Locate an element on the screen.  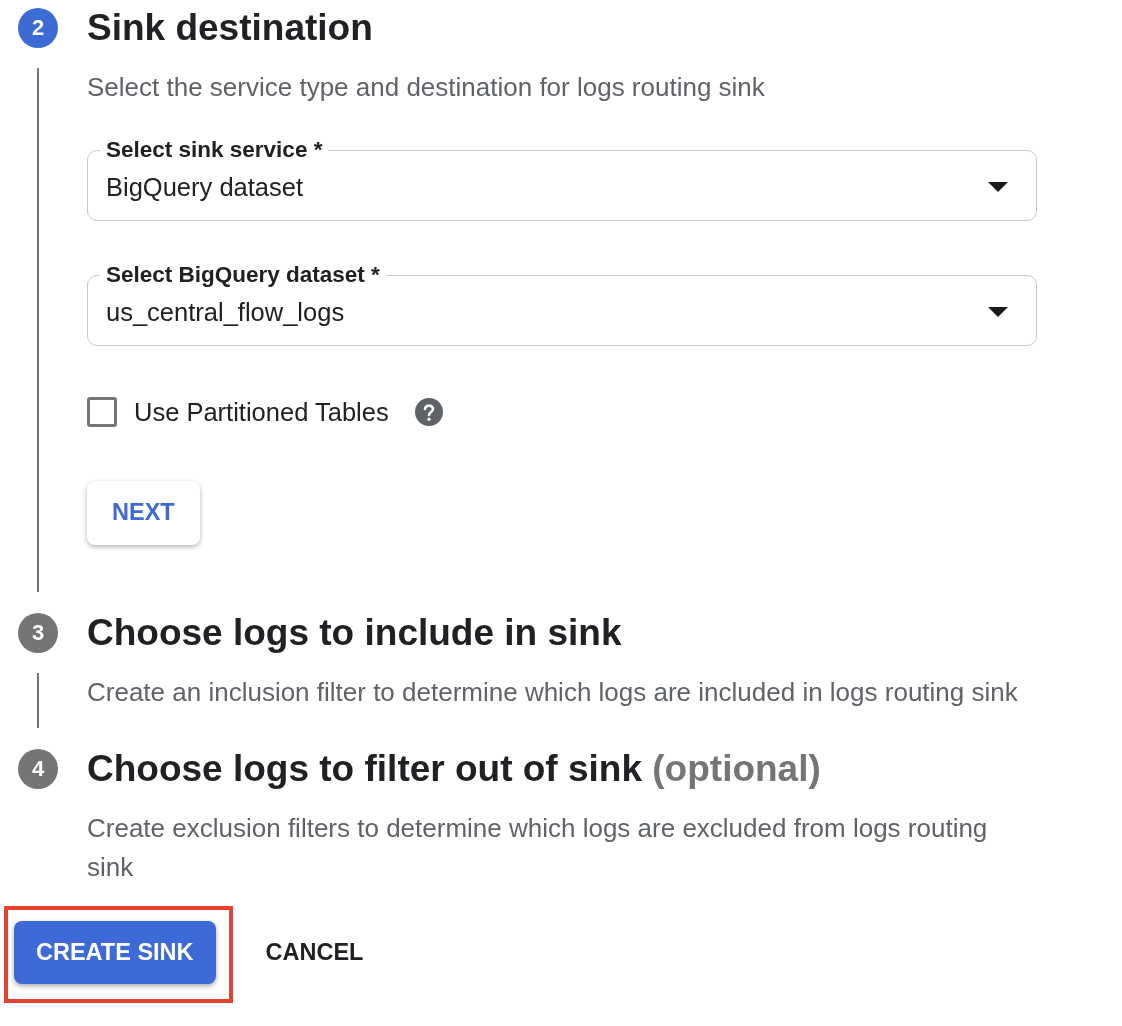
step-description: Create exclusion filters to determine which logs are excluded from logs routing sink is located at coordinates (538, 848).